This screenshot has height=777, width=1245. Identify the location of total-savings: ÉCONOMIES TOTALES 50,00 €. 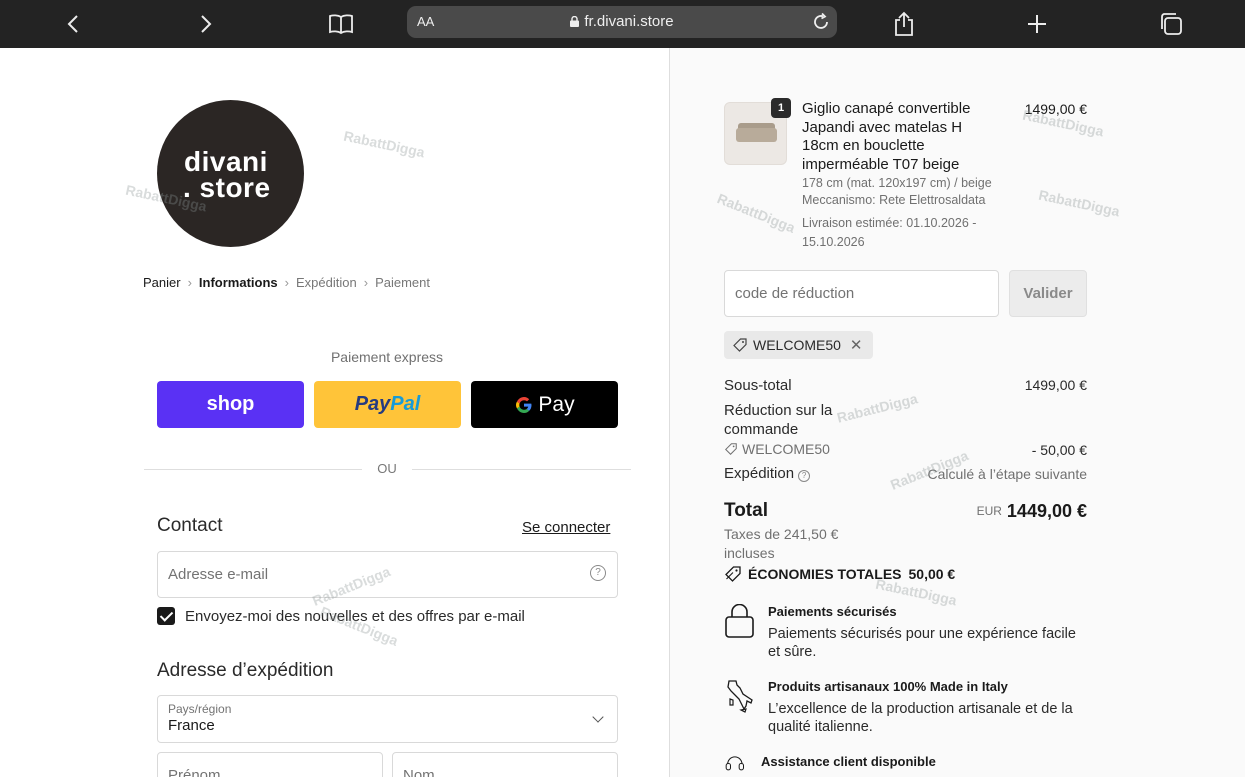
(839, 574).